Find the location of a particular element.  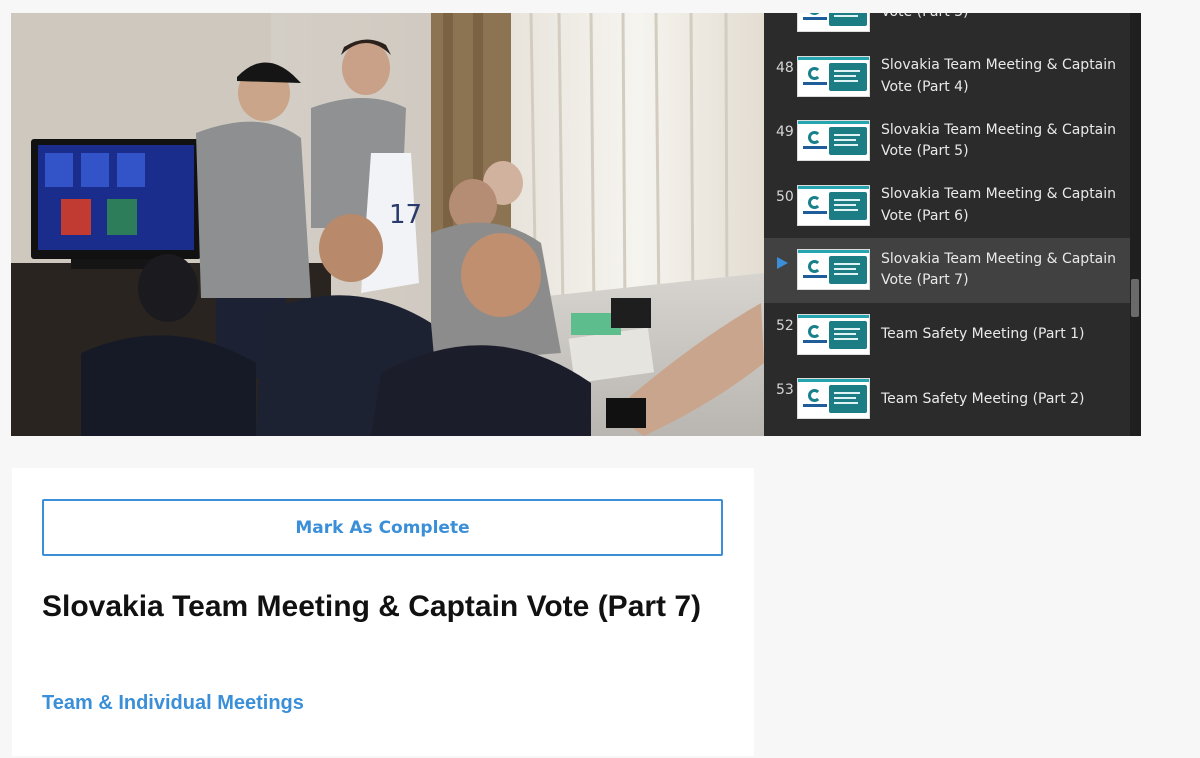

category-link: Team & Individual Meetings is located at coordinates (173, 703).